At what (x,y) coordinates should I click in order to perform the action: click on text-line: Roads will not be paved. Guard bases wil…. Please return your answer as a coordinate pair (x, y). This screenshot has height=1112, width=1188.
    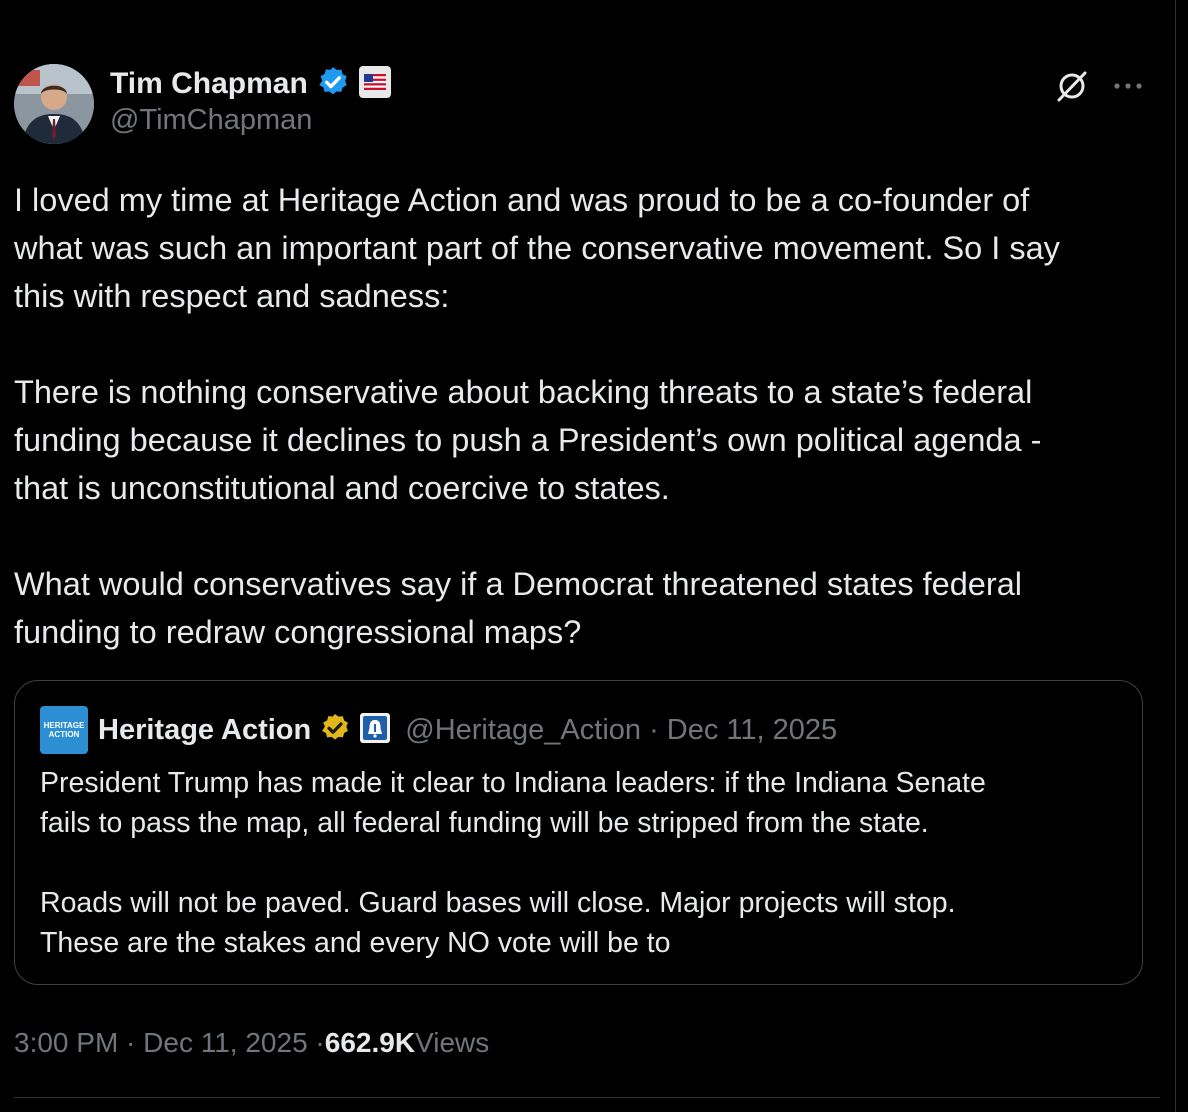
    Looking at the image, I should click on (498, 903).